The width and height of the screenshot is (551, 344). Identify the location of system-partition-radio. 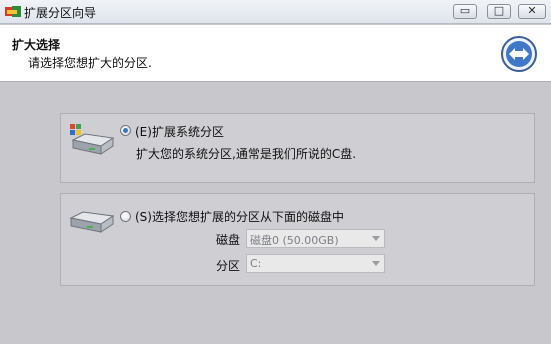
(125, 130).